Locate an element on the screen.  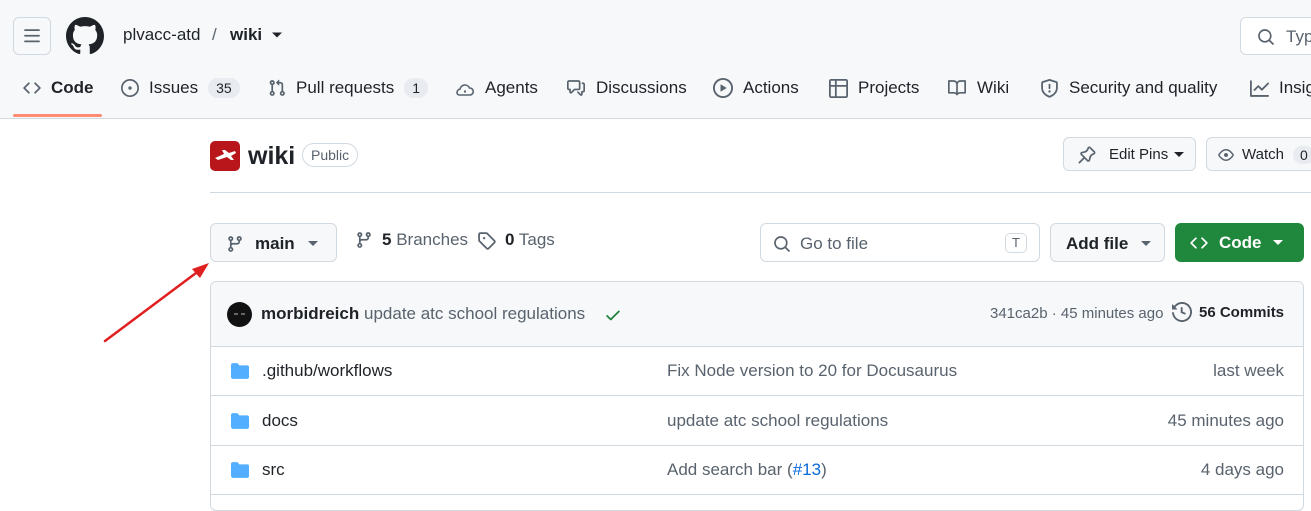
github-logo-icon is located at coordinates (85, 36).